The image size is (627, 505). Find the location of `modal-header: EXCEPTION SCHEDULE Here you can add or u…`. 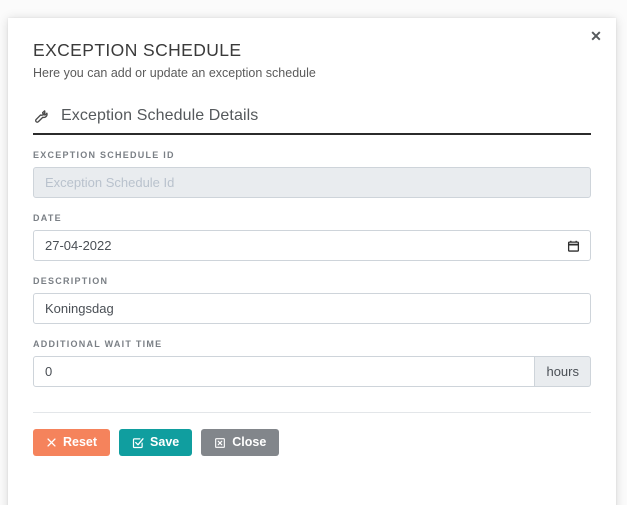

modal-header: EXCEPTION SCHEDULE Here you can add or u… is located at coordinates (312, 60).